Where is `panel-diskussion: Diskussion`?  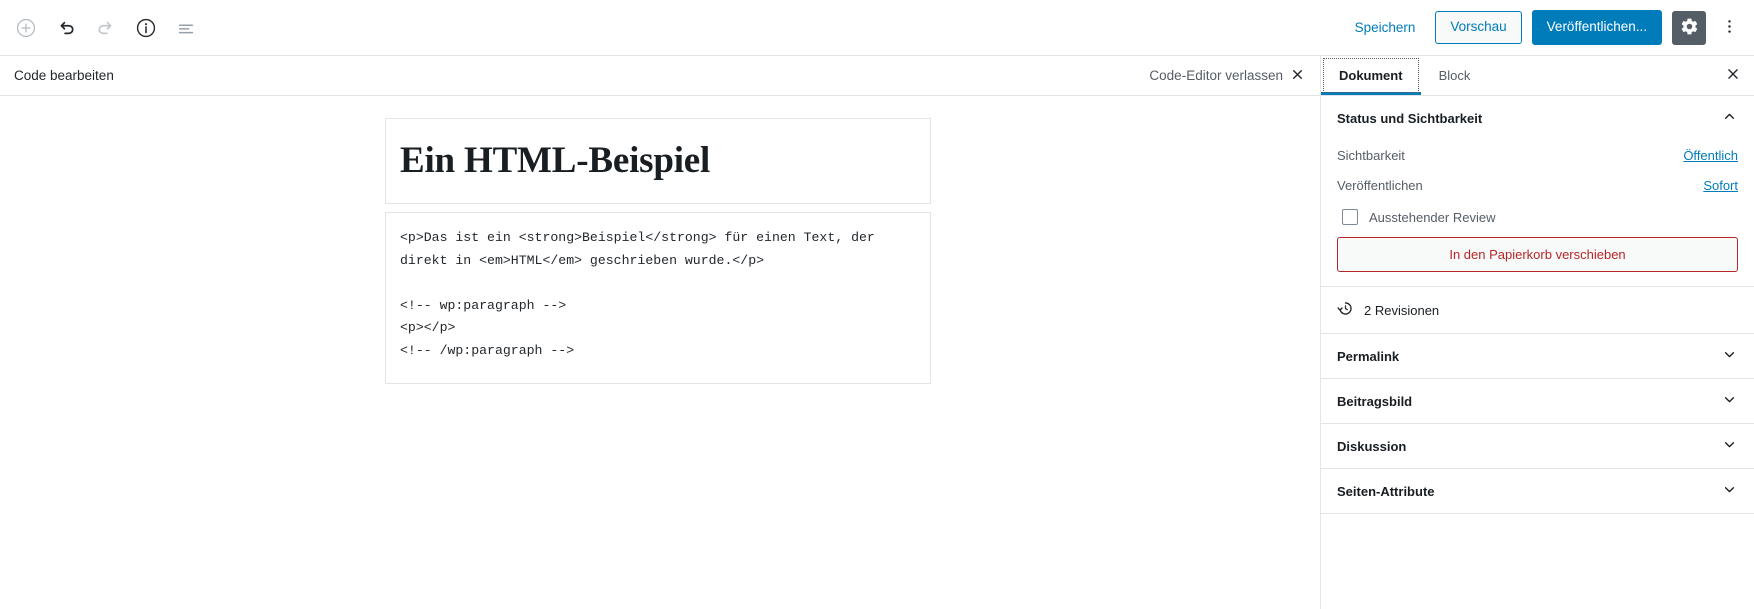 panel-diskussion: Diskussion is located at coordinates (1537, 446).